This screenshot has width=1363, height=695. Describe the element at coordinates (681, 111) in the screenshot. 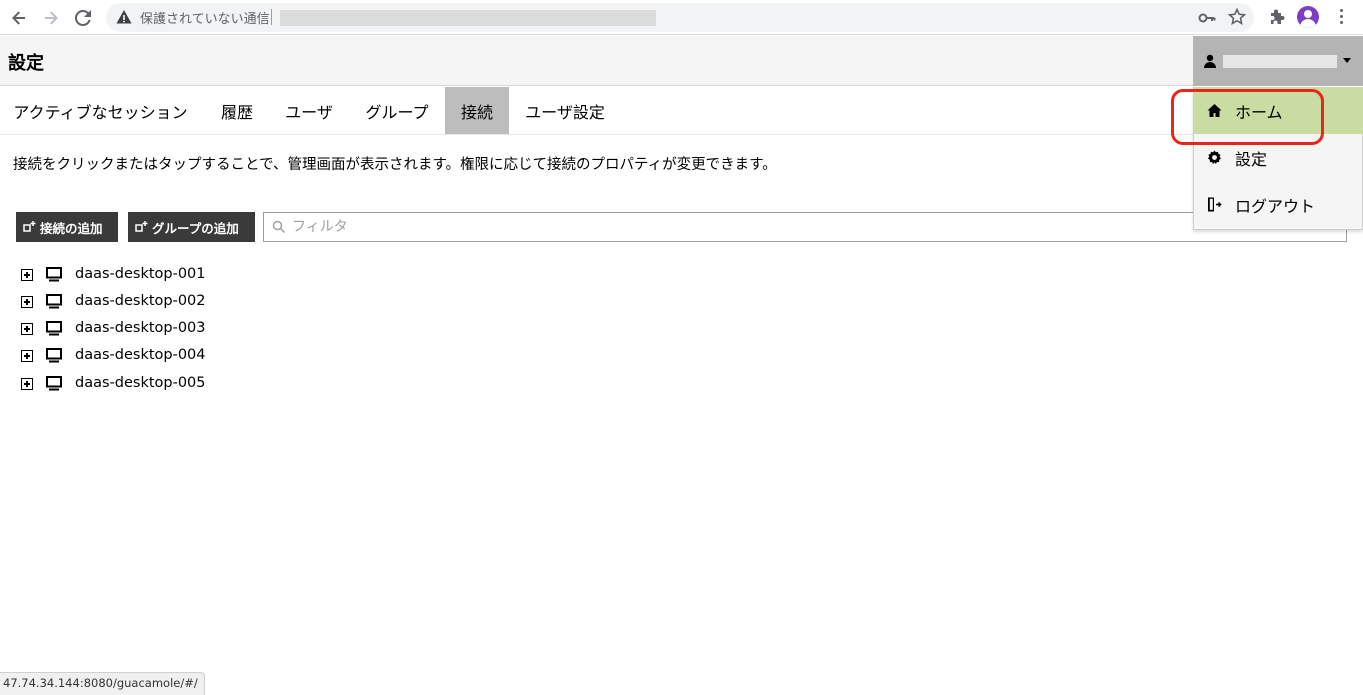

I see `settings-tabs: アクティブなセッション 履歴 ユーザ グループ 接続 ユーザ設定` at that location.